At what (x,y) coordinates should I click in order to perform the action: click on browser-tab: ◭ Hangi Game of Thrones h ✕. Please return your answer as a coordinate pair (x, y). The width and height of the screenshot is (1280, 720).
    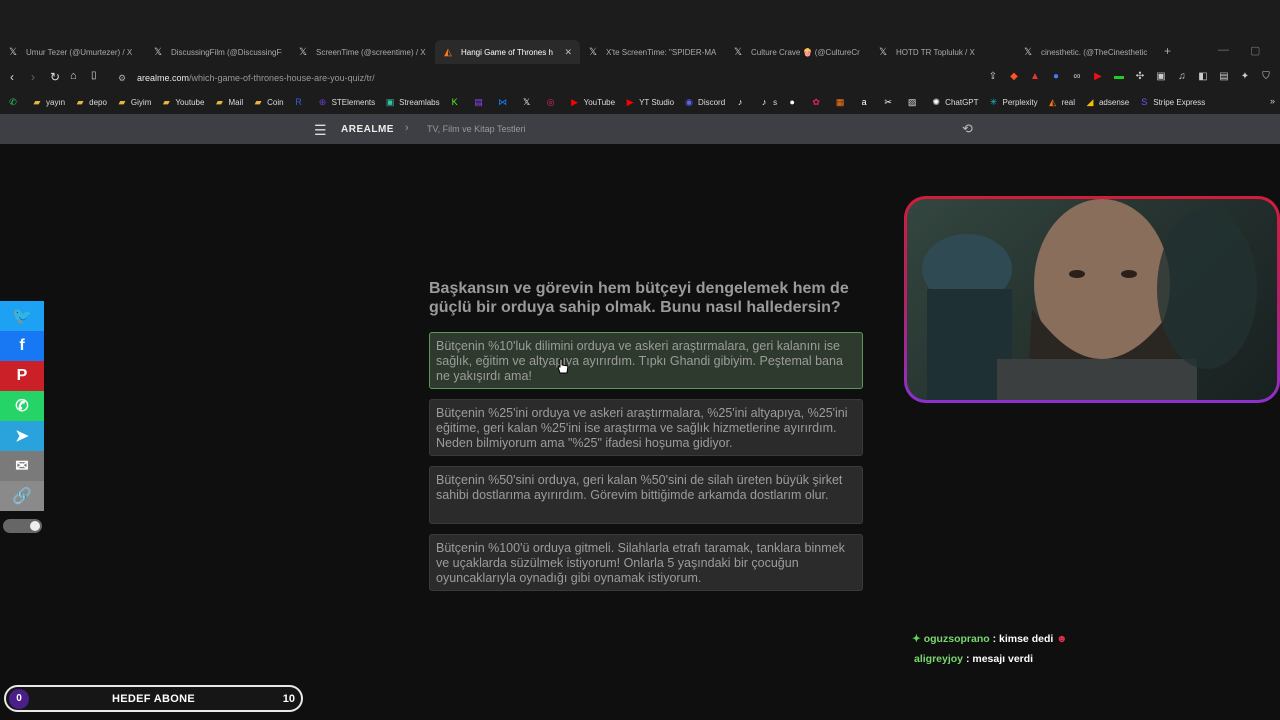
    Looking at the image, I should click on (507, 52).